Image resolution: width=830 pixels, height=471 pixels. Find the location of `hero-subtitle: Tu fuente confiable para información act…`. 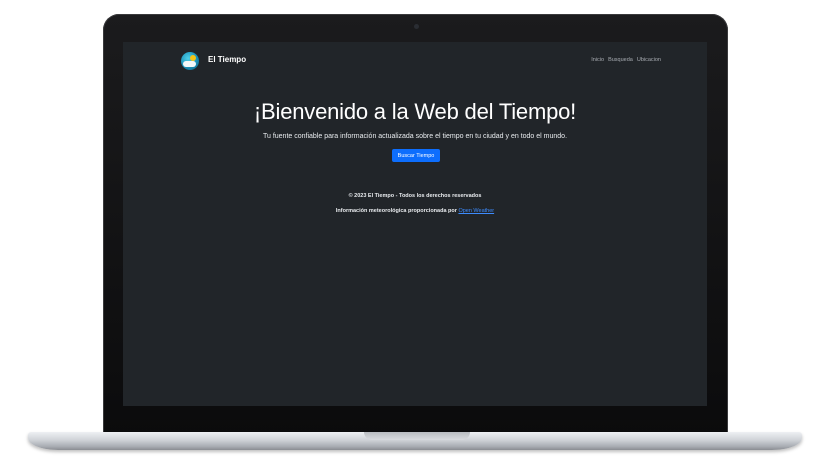

hero-subtitle: Tu fuente confiable para información act… is located at coordinates (415, 136).